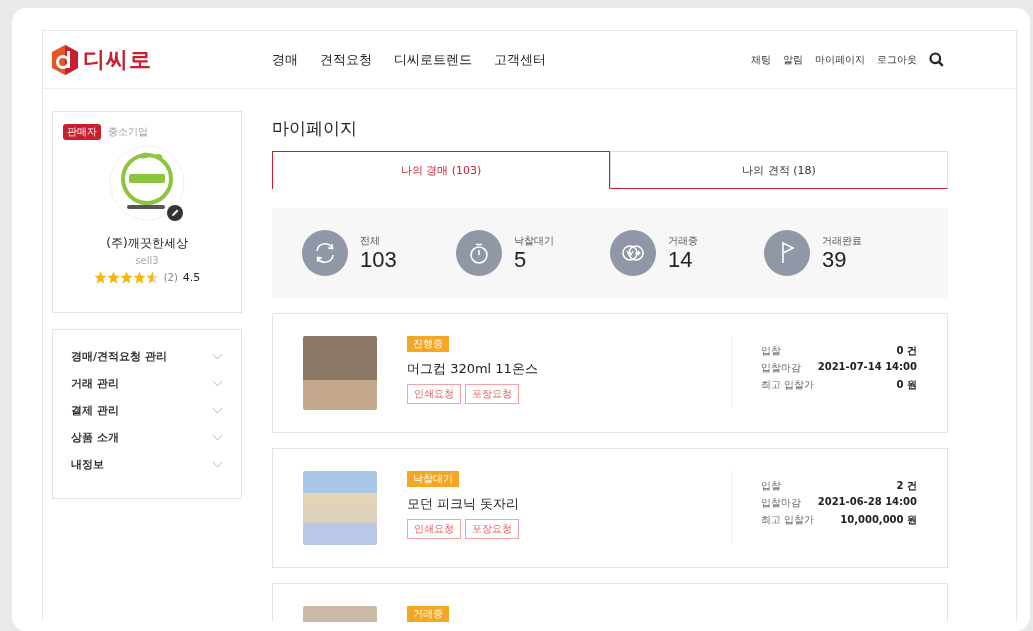 Image resolution: width=1033 pixels, height=631 pixels. I want to click on item-title: 머그컵 320ml 11온스, so click(472, 369).